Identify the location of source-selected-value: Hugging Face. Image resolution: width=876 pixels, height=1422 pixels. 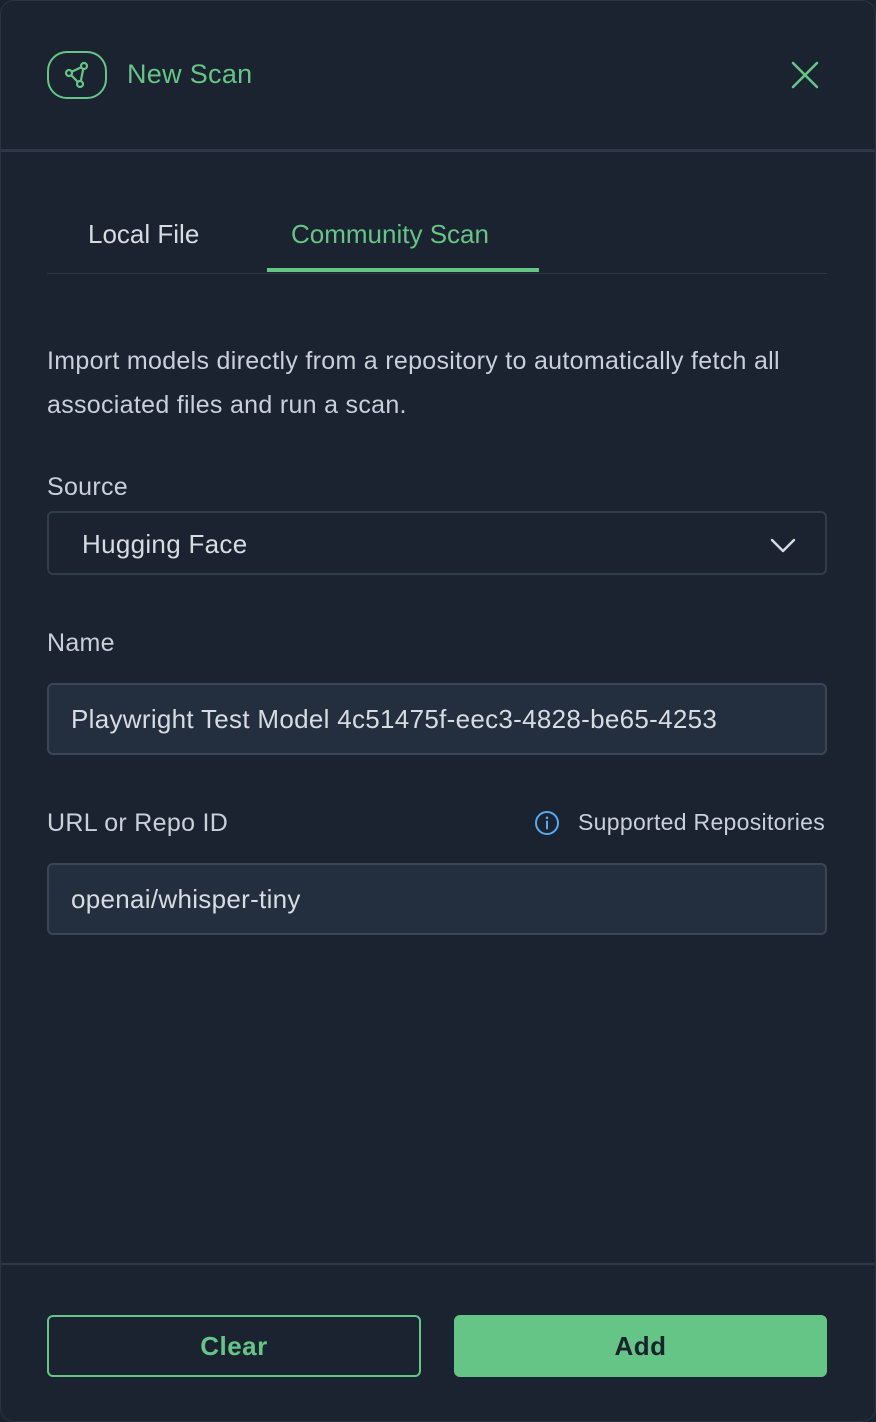
(165, 544).